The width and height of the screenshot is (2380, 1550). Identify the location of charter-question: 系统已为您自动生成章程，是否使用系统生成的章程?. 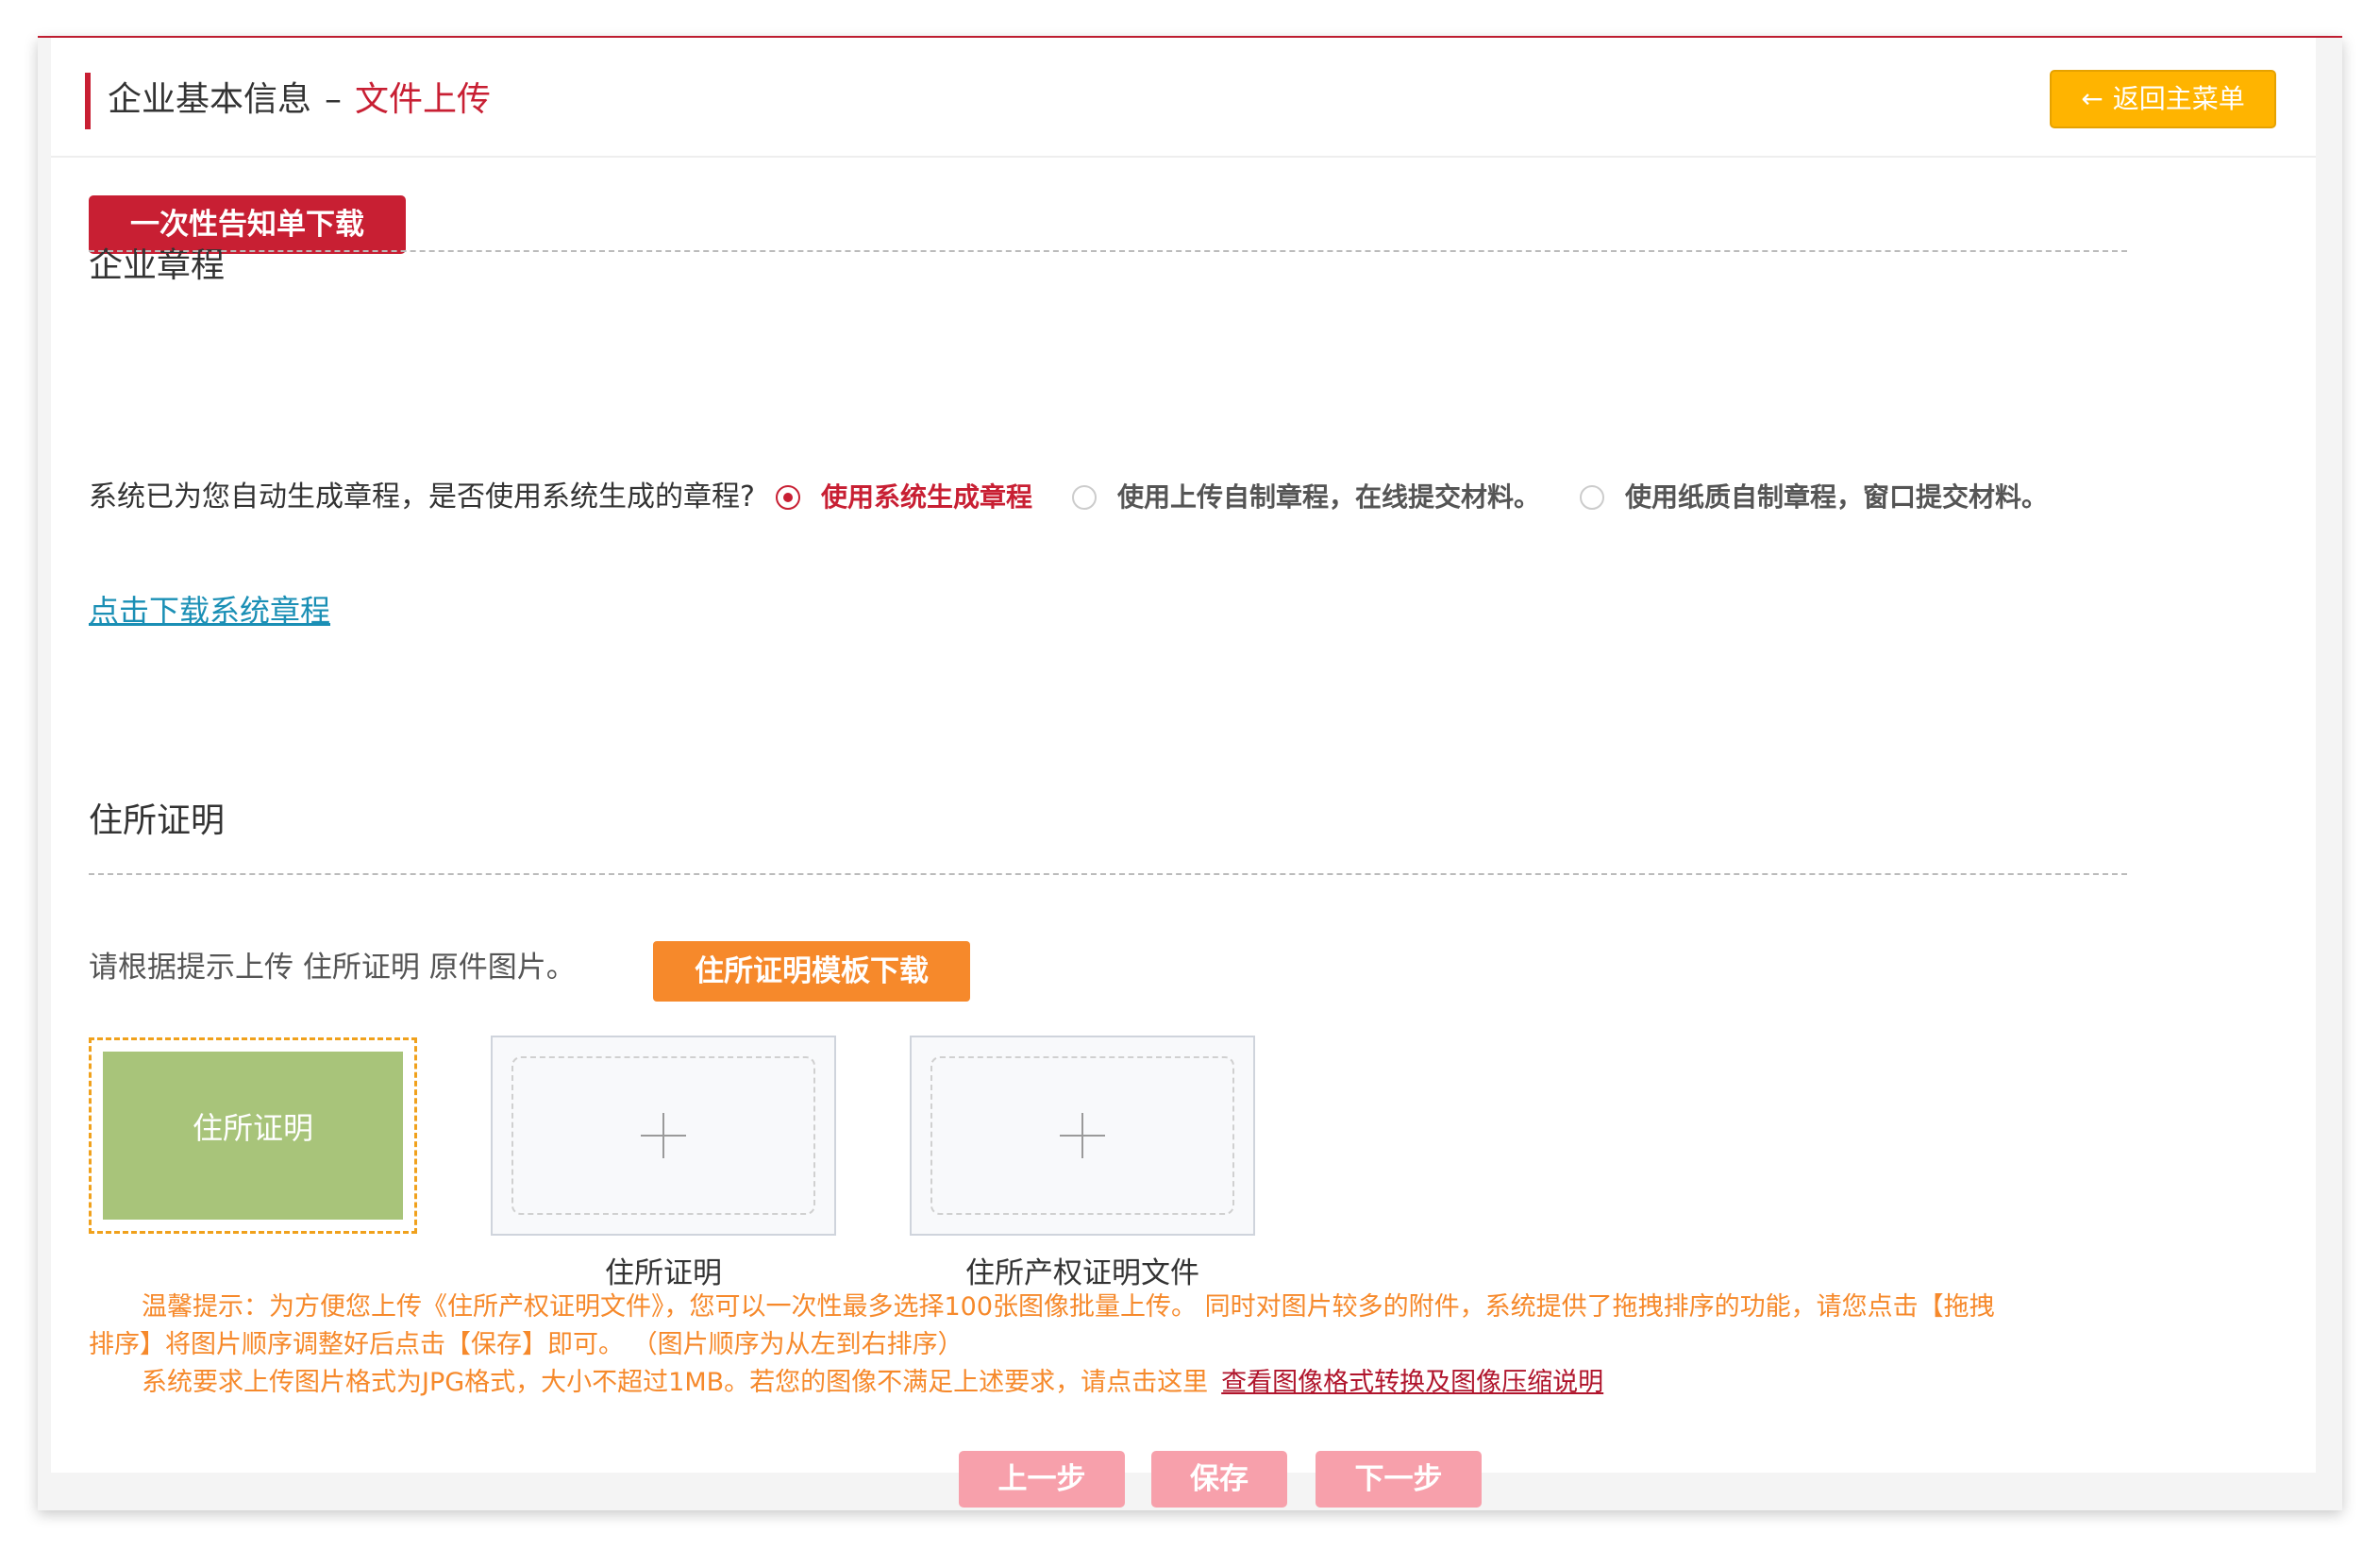
(422, 497).